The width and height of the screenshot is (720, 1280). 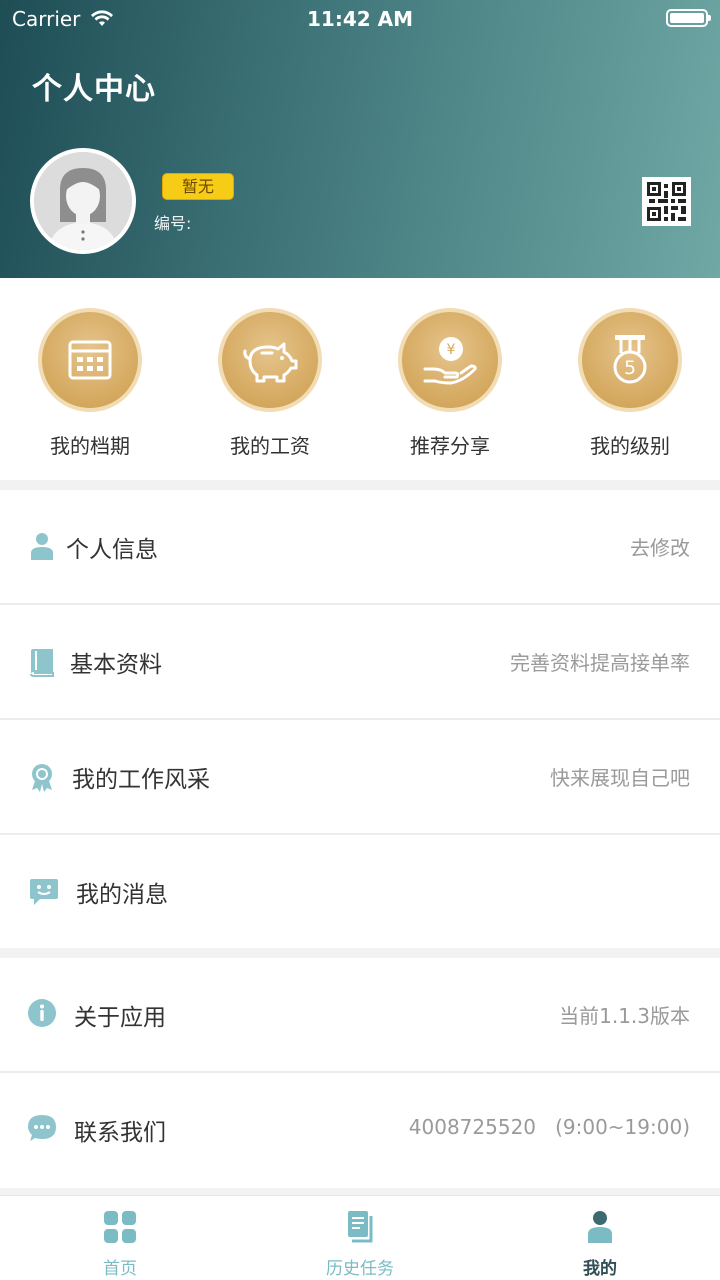 I want to click on message-icon, so click(x=44, y=892).